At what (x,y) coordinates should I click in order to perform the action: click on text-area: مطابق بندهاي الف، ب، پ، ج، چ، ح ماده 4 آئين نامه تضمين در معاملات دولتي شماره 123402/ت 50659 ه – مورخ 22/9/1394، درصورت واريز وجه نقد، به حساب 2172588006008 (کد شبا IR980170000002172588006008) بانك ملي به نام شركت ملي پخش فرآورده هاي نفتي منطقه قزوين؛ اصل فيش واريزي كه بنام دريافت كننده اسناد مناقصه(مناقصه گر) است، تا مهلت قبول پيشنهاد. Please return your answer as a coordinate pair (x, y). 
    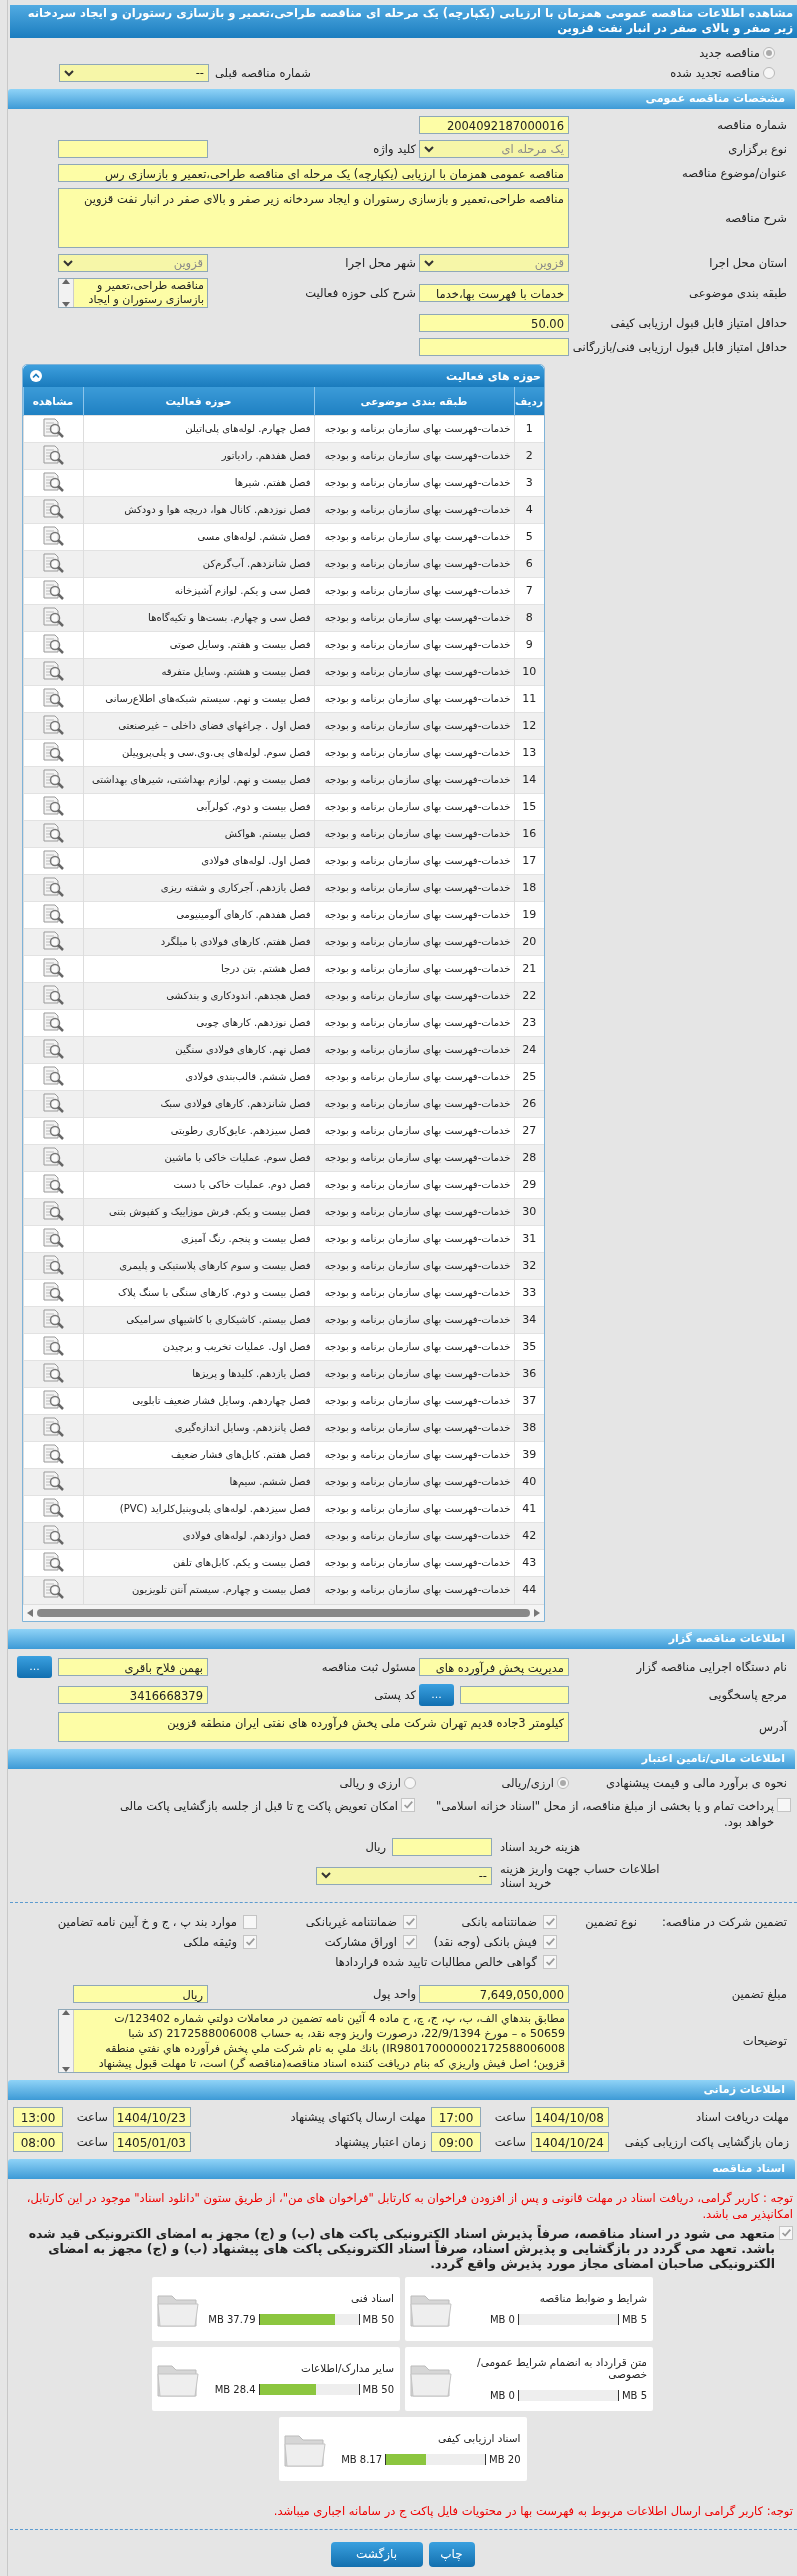
    Looking at the image, I should click on (313, 2040).